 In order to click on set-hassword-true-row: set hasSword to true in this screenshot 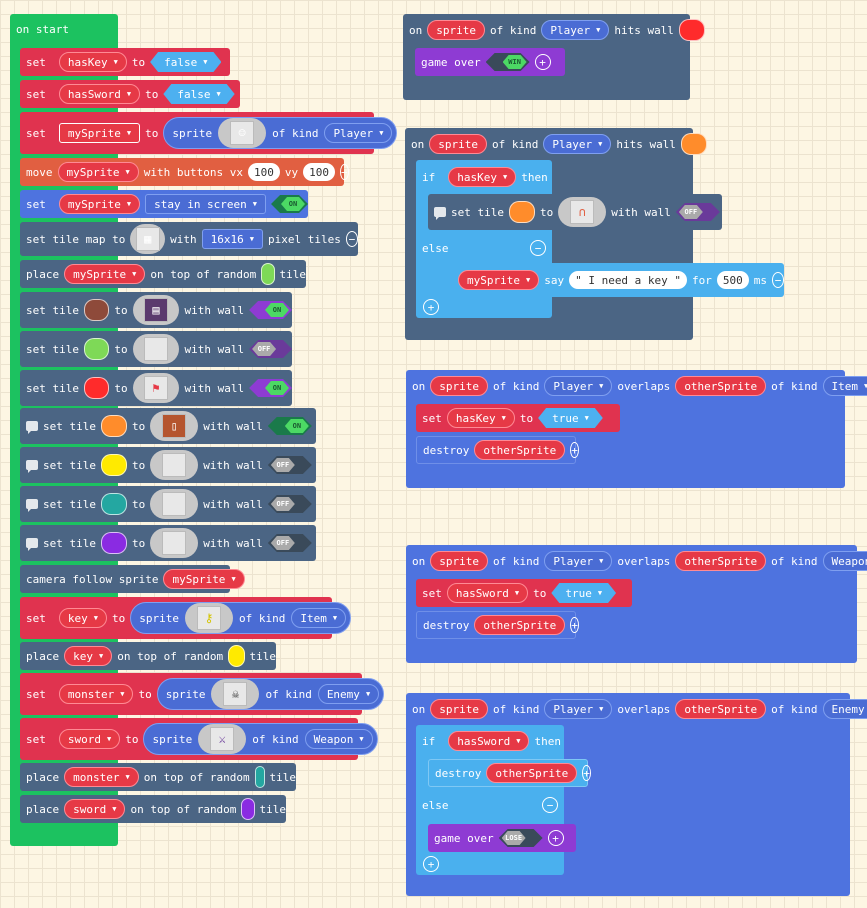, I will do `click(524, 593)`.